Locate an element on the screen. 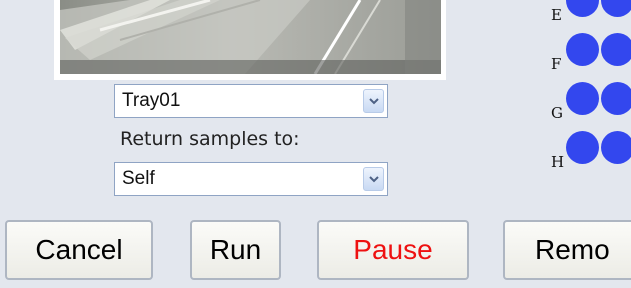 Image resolution: width=631 pixels, height=288 pixels. tray-select-dropdown-button is located at coordinates (373, 101).